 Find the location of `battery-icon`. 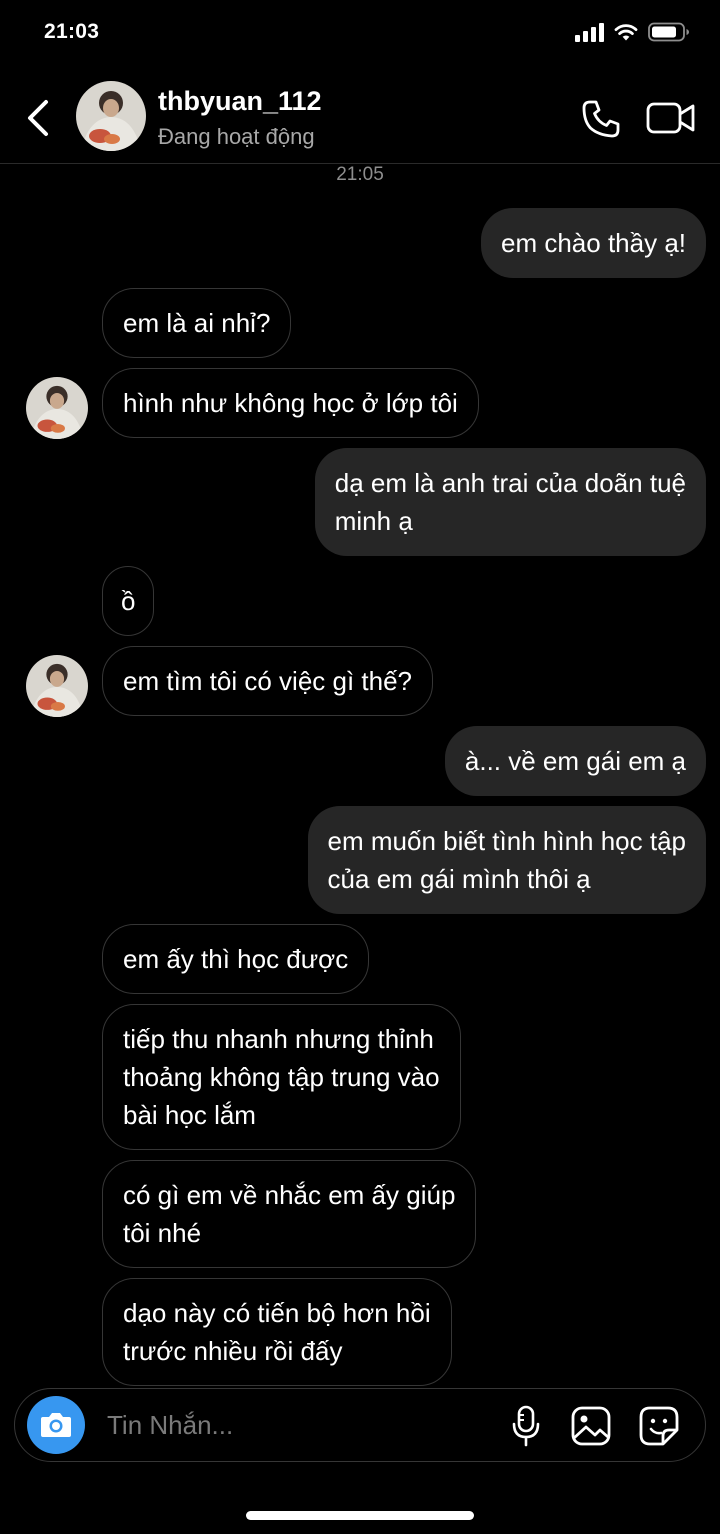

battery-icon is located at coordinates (668, 32).